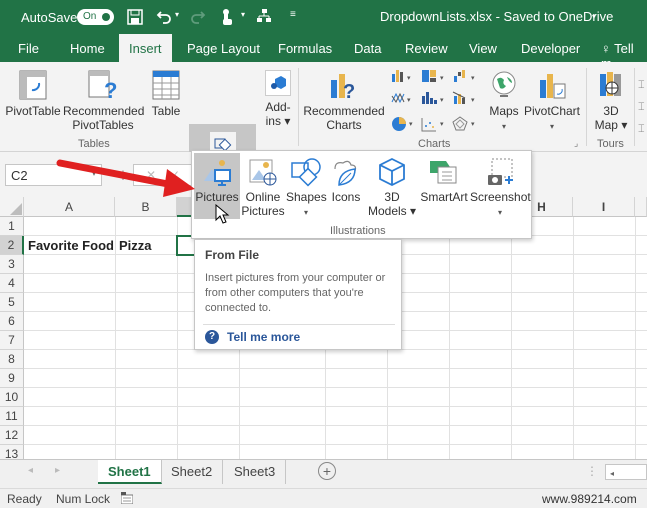 Image resolution: width=647 pixels, height=508 pixels. I want to click on radar-chart-icon: ▾, so click(463, 123).